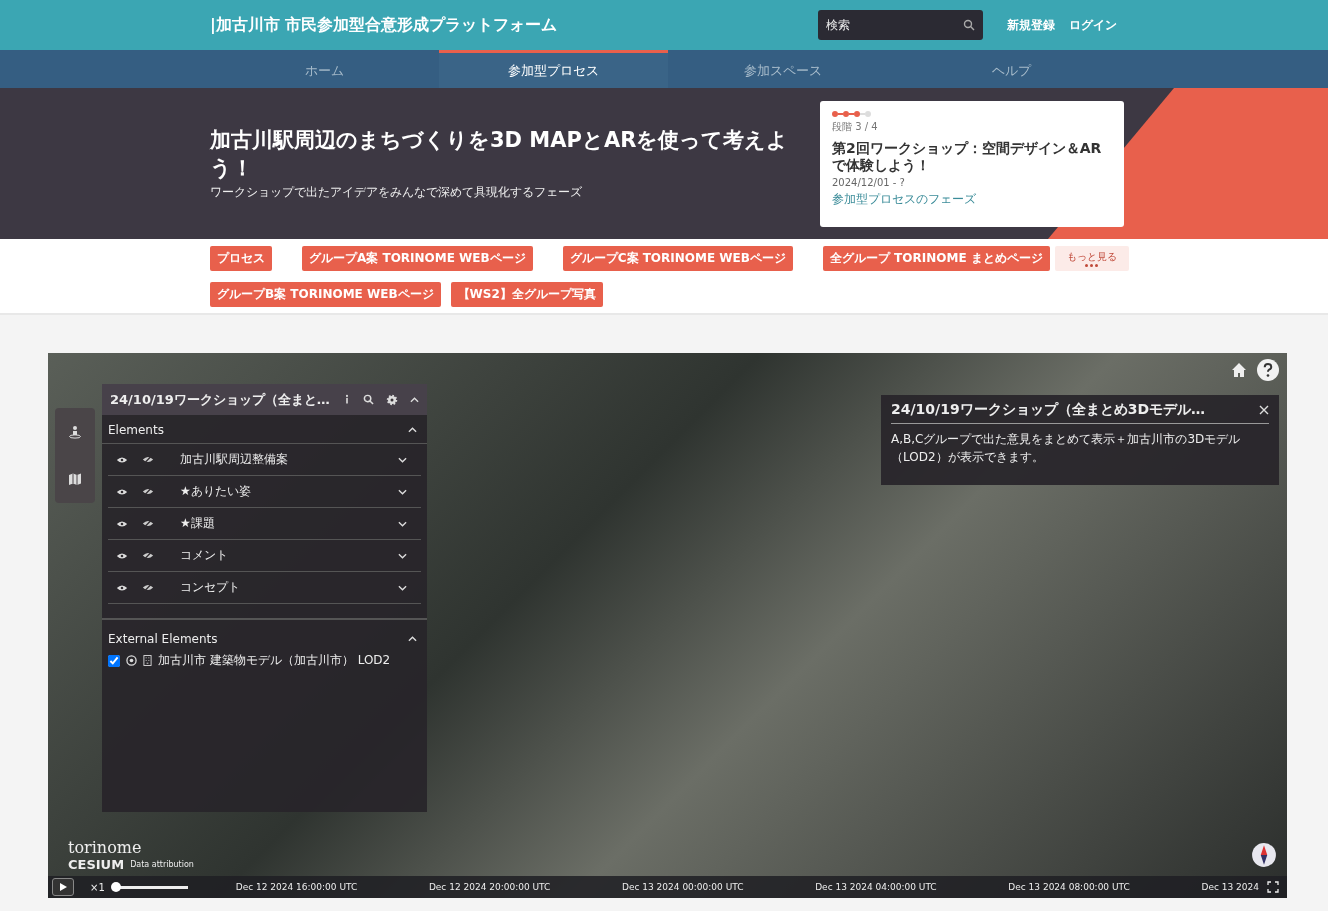  I want to click on layer-row: ★課題, so click(264, 524).